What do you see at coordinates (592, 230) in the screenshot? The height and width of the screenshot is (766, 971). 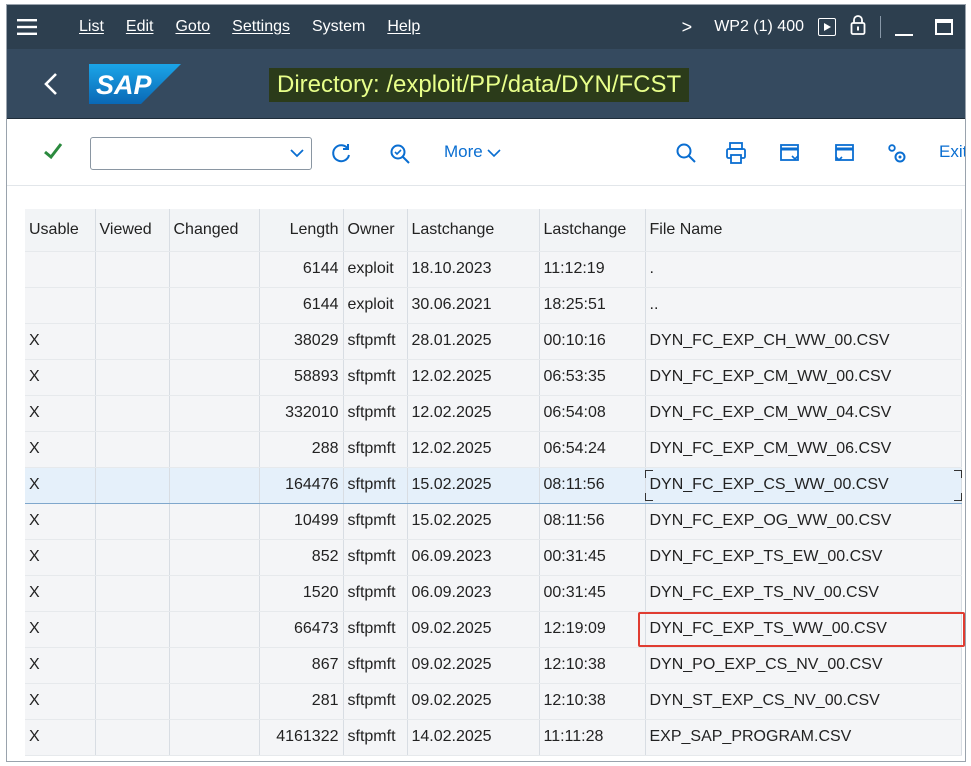 I see `column-header-lastchange-time: Lastchange` at bounding box center [592, 230].